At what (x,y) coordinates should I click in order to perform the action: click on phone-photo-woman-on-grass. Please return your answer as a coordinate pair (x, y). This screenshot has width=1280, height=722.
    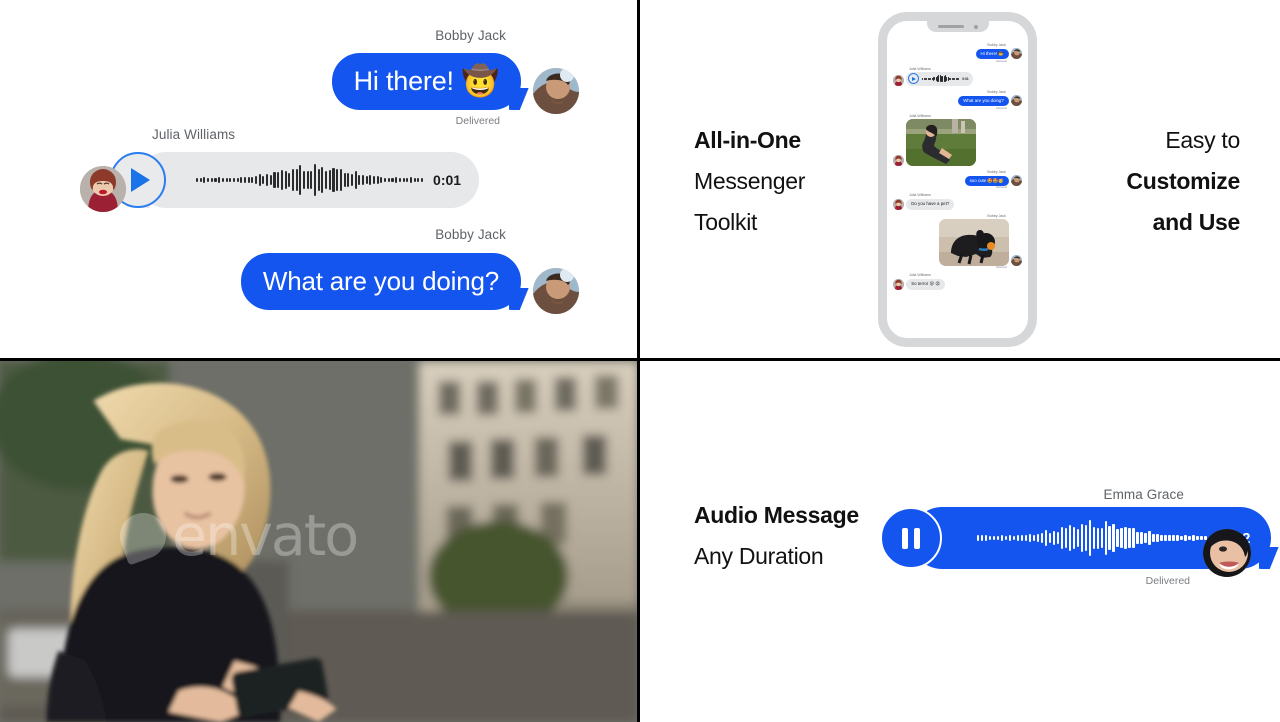
    Looking at the image, I should click on (941, 142).